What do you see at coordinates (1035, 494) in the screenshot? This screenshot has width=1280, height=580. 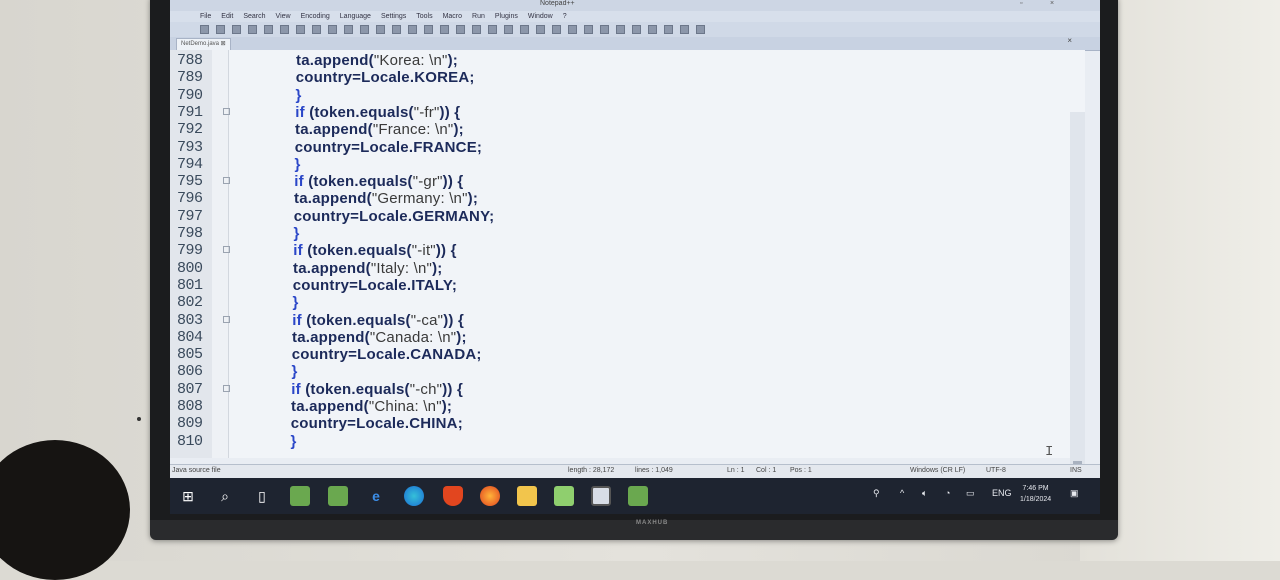 I see `clock: 7:46 PM 1/18/2024` at bounding box center [1035, 494].